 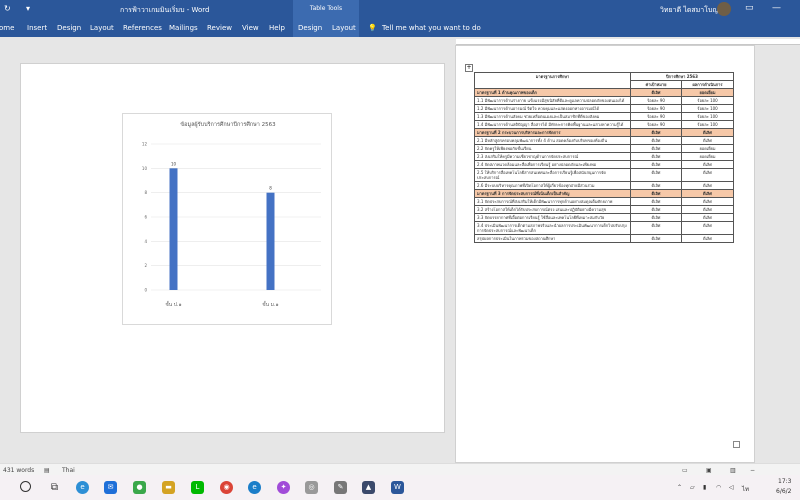 What do you see at coordinates (733, 470) in the screenshot?
I see `web-layout-icon: ▥` at bounding box center [733, 470].